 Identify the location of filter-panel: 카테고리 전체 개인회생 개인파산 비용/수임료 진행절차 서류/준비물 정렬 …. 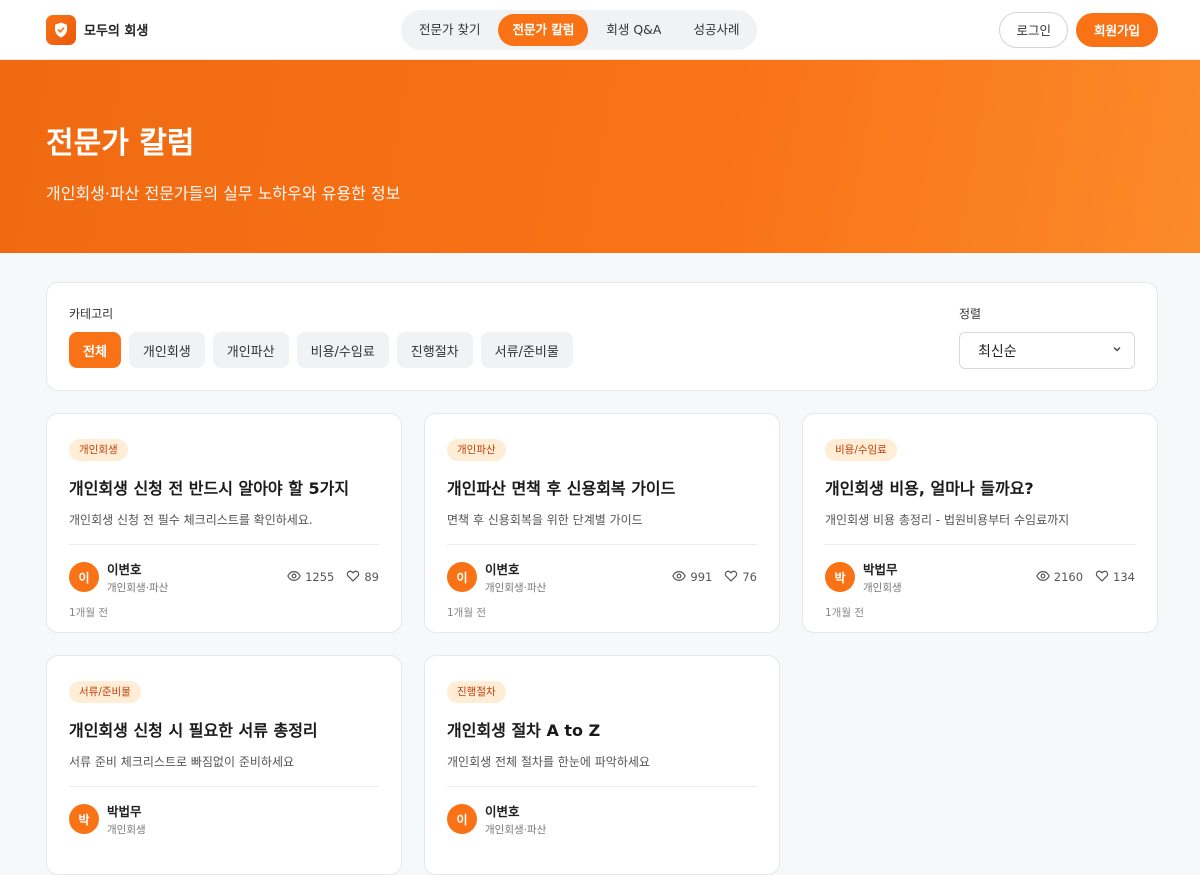
(602, 336).